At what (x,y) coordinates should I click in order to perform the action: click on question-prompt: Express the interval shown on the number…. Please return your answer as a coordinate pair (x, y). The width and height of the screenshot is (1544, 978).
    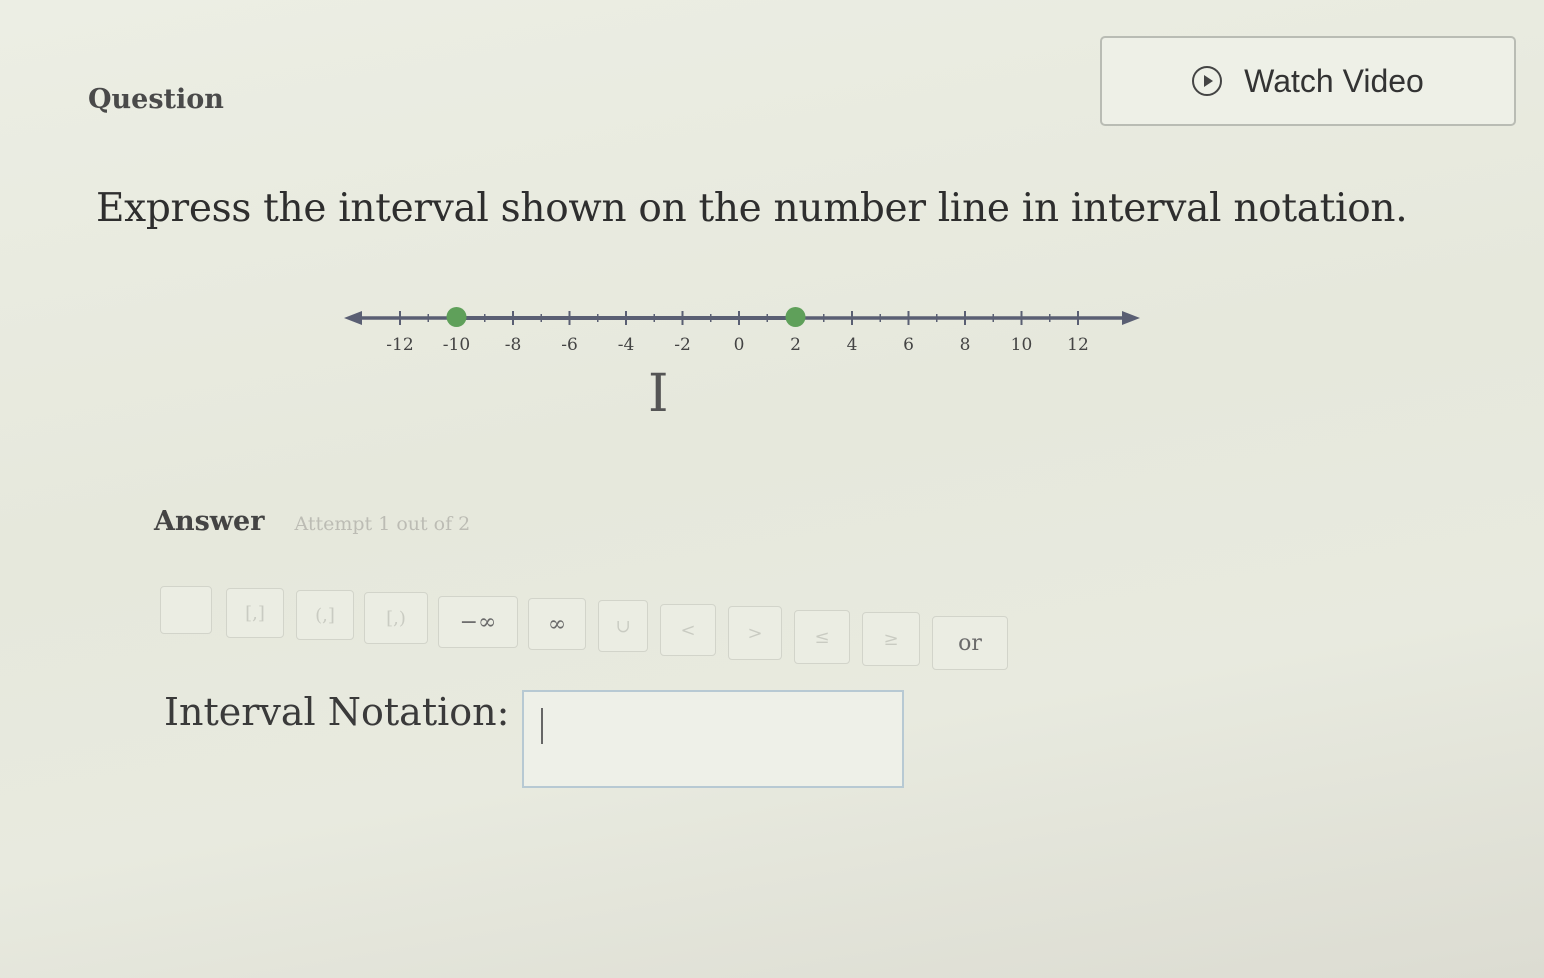
    Looking at the image, I should click on (752, 208).